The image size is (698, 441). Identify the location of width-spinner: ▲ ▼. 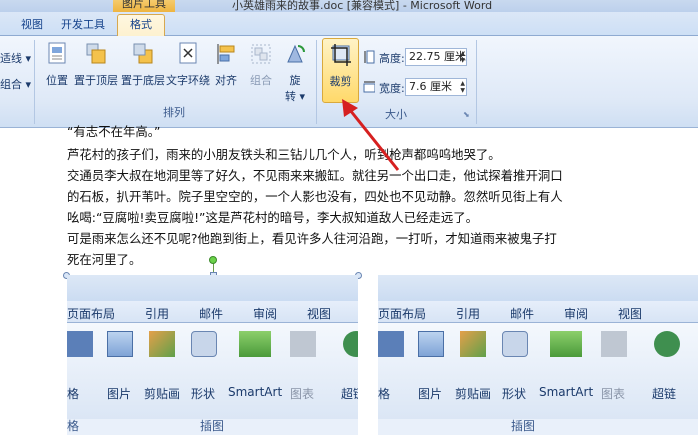
(462, 87).